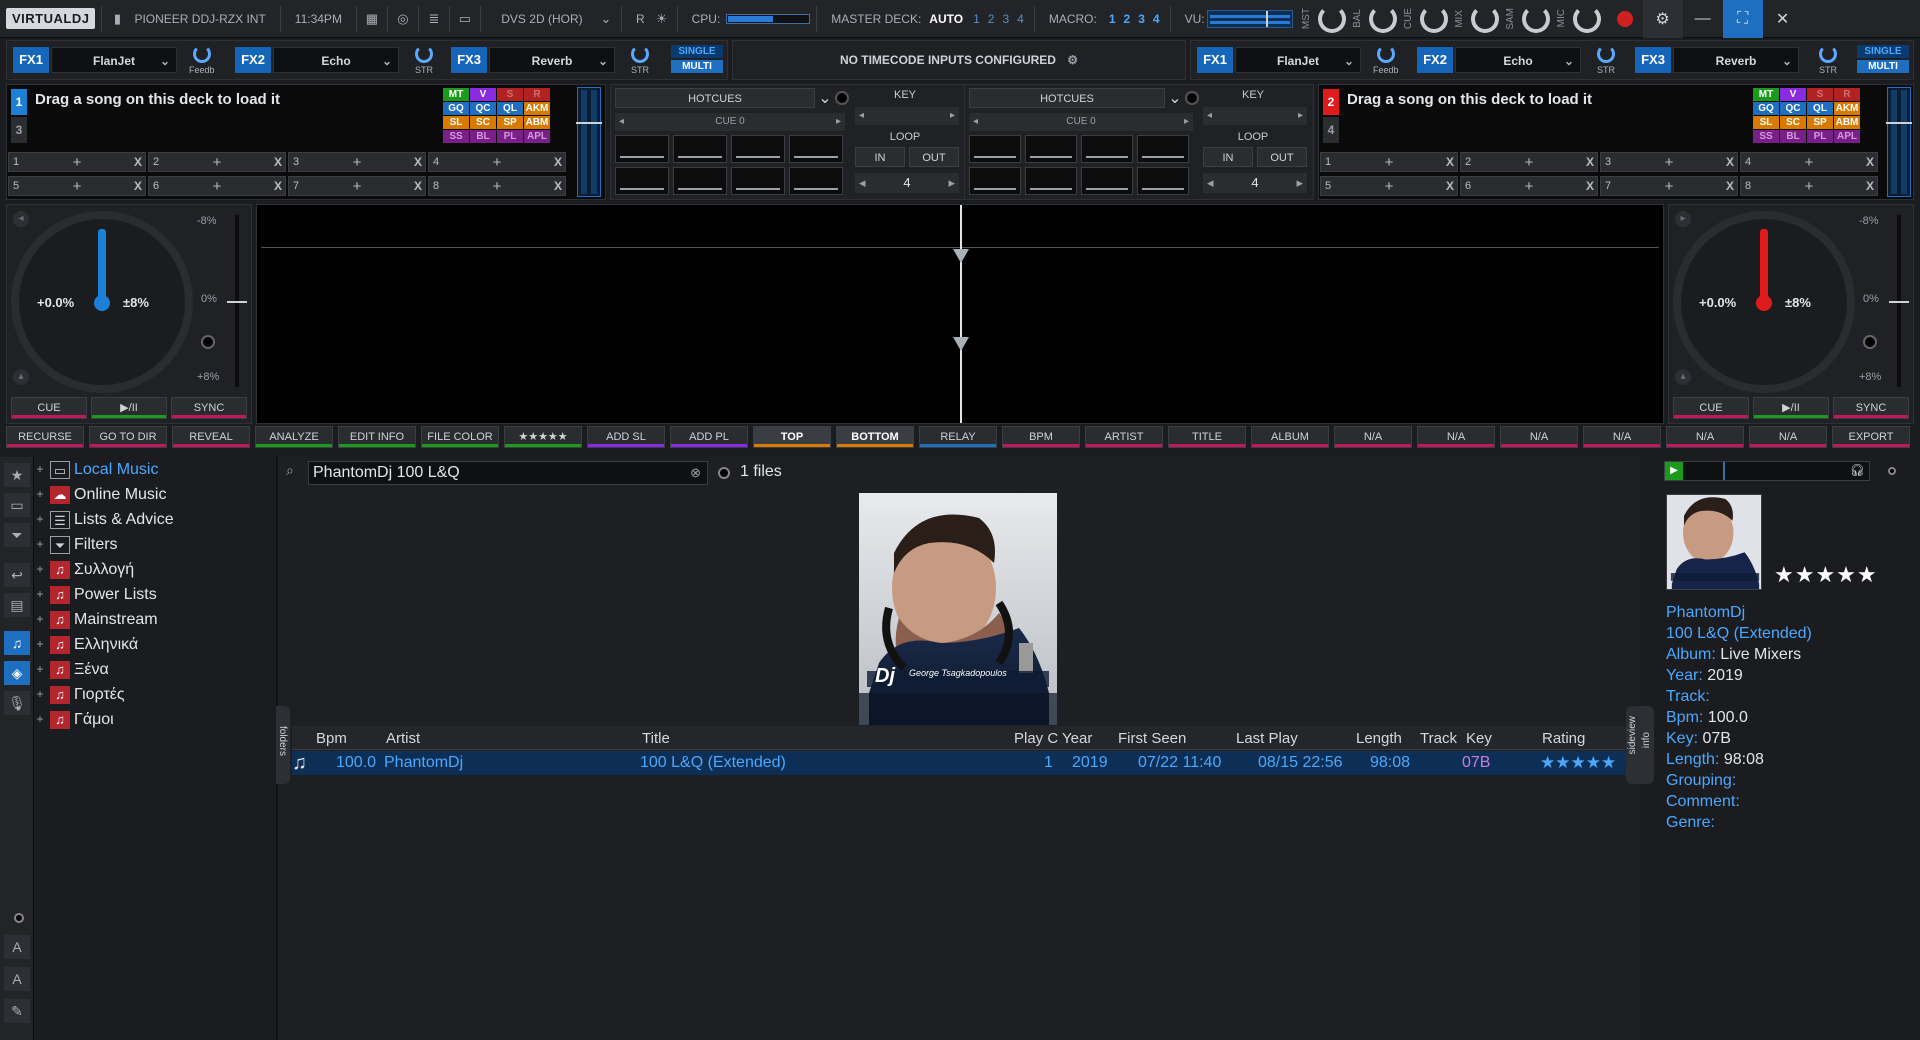 This screenshot has height=1040, width=1920. Describe the element at coordinates (1382, 18) in the screenshot. I see `balance-knob` at that location.